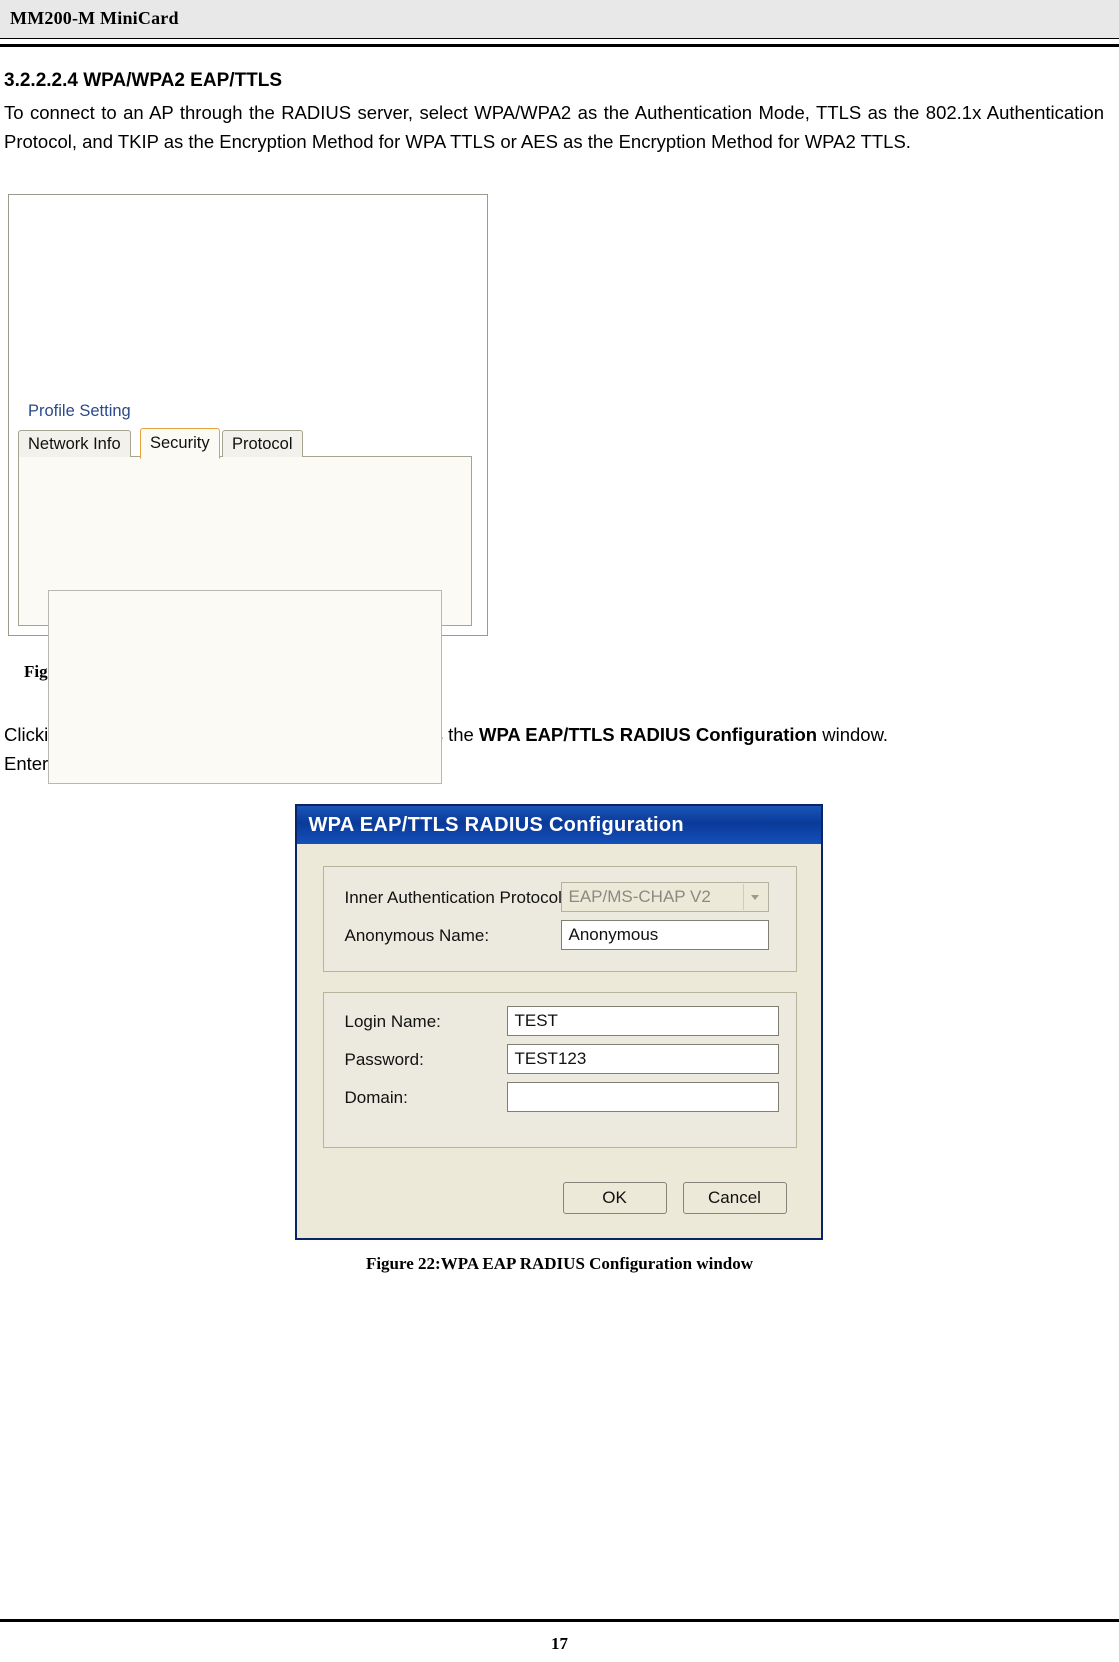 Image resolution: width=1119 pixels, height=1662 pixels. I want to click on password-field: TEST123, so click(642, 1059).